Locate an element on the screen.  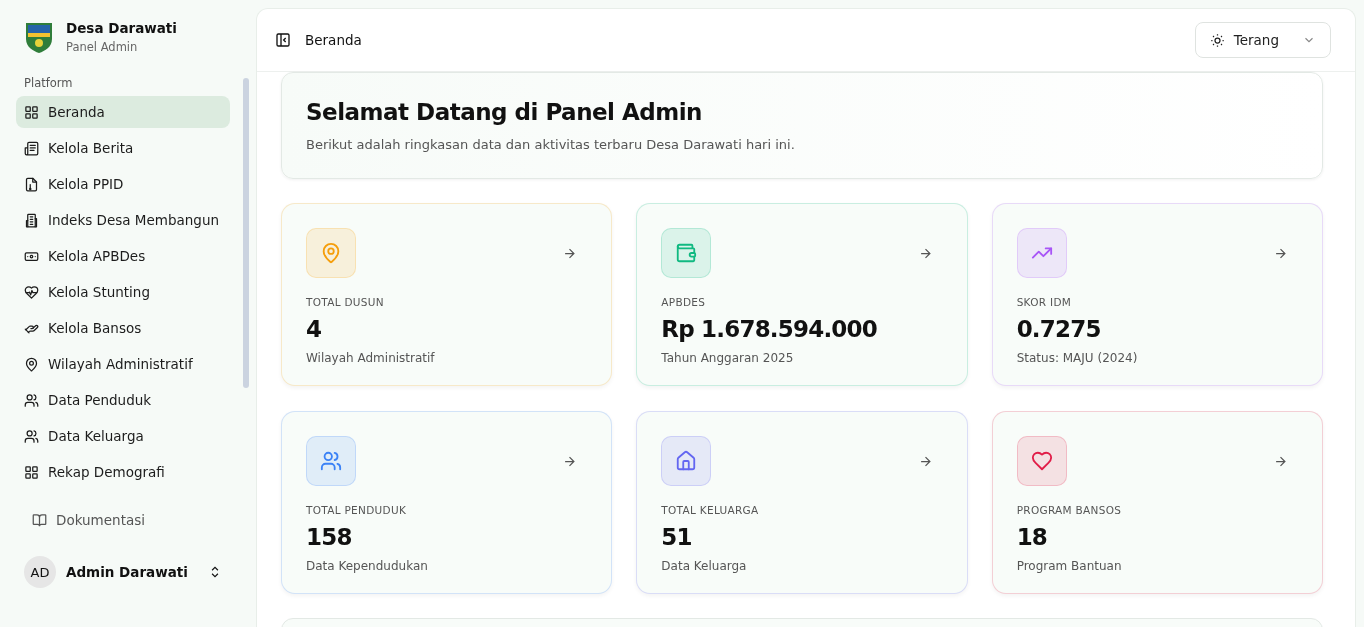
welcome-text: Berikut adalah ringkasan data dan aktivitas terbaru Desa Darawati hari ini. is located at coordinates (551, 144).